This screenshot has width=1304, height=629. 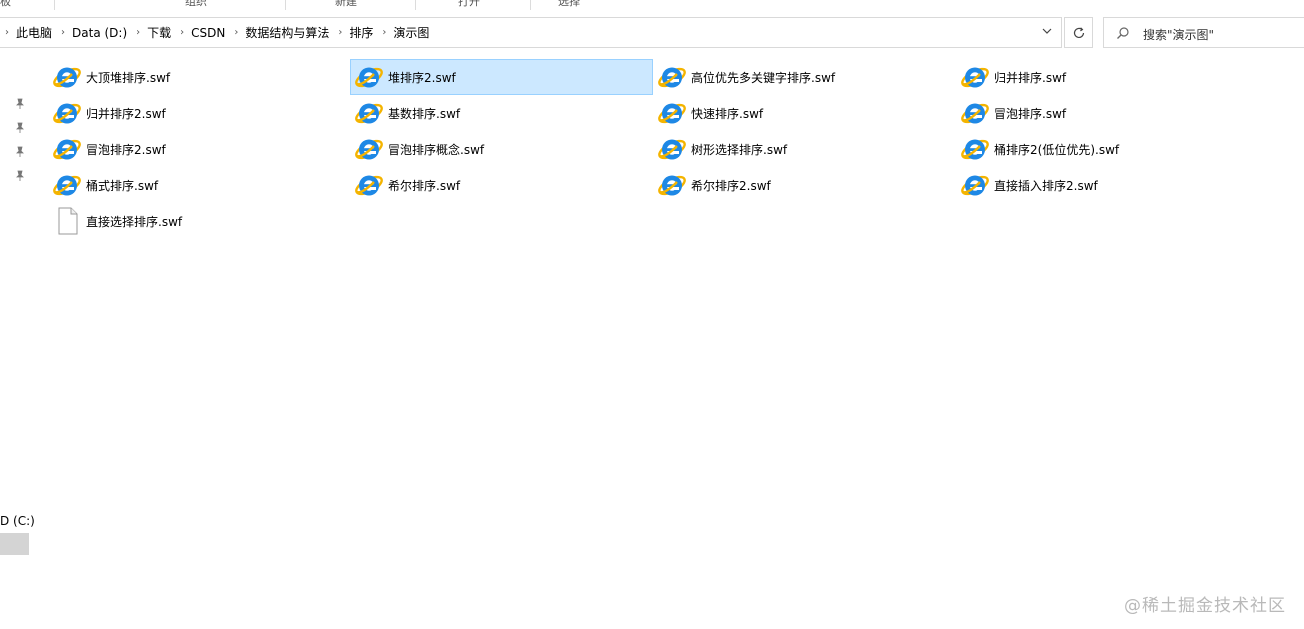 I want to click on file-item: 直接选择排序.swf, so click(x=199, y=221).